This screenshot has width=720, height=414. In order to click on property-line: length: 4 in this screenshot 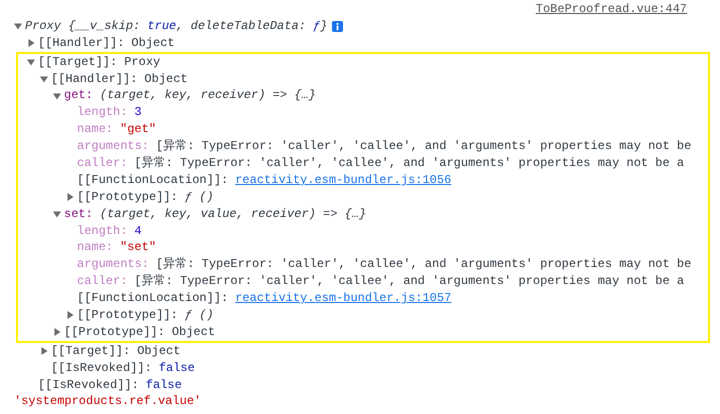, I will do `click(109, 231)`.